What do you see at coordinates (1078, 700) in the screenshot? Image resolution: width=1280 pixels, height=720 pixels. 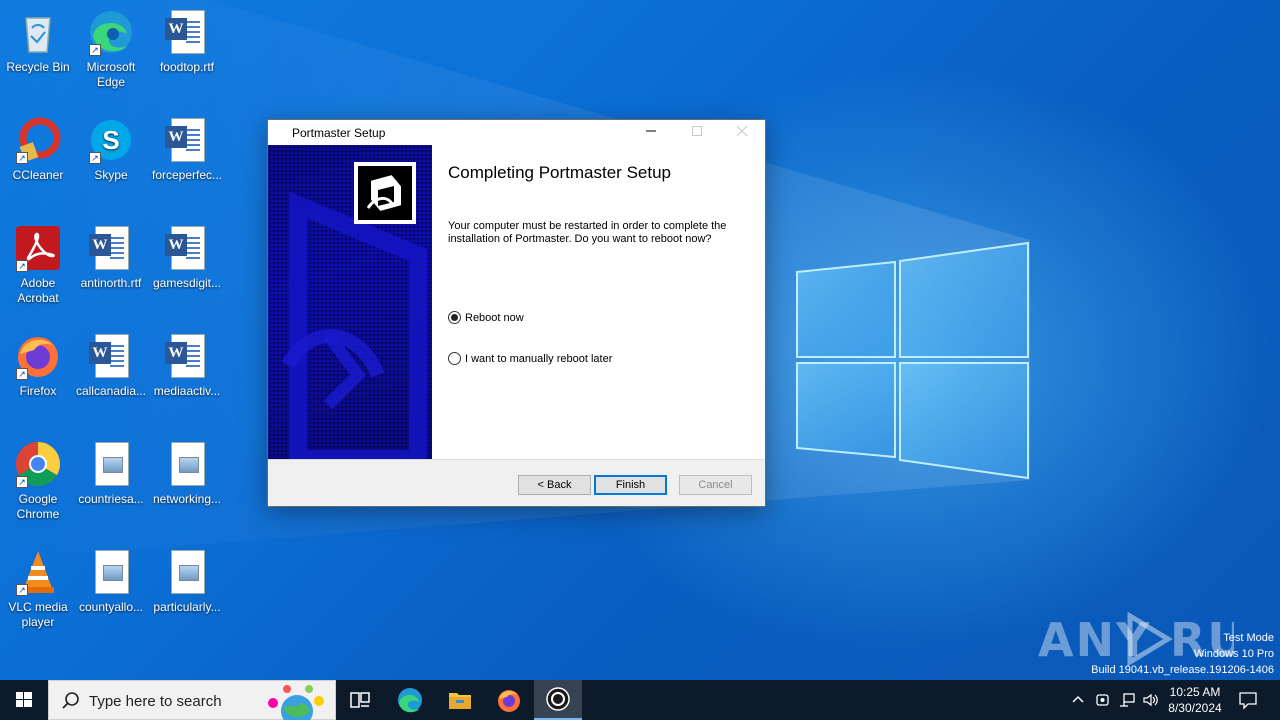 I see `tray-chevron-up-icon` at bounding box center [1078, 700].